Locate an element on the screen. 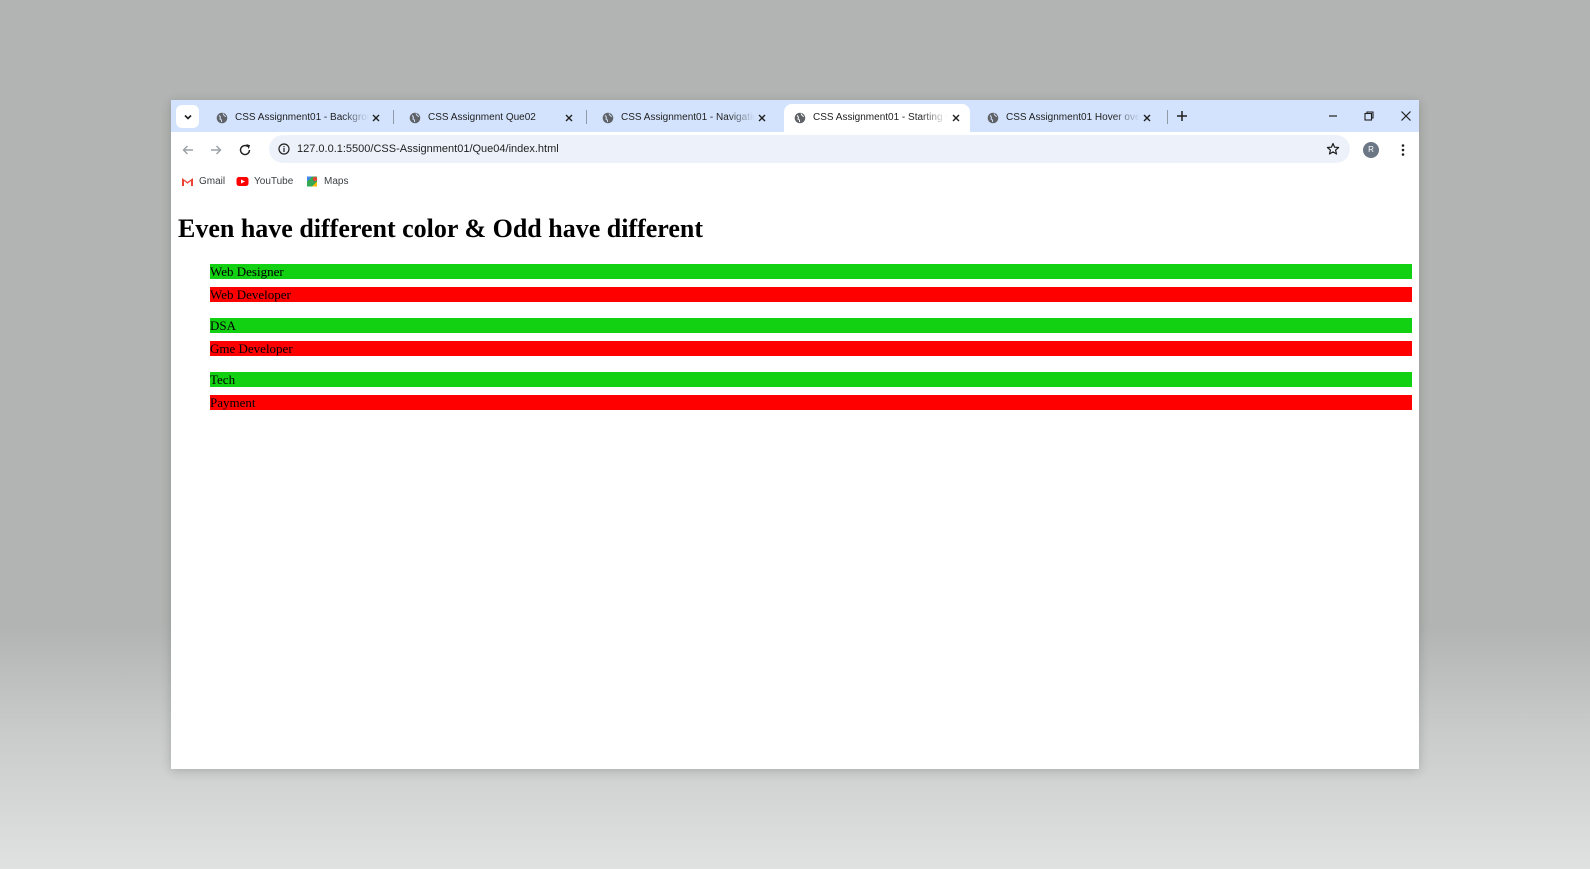 The height and width of the screenshot is (869, 1590). bookmarks-bar: Gmail YouTube Maps is located at coordinates (795, 181).